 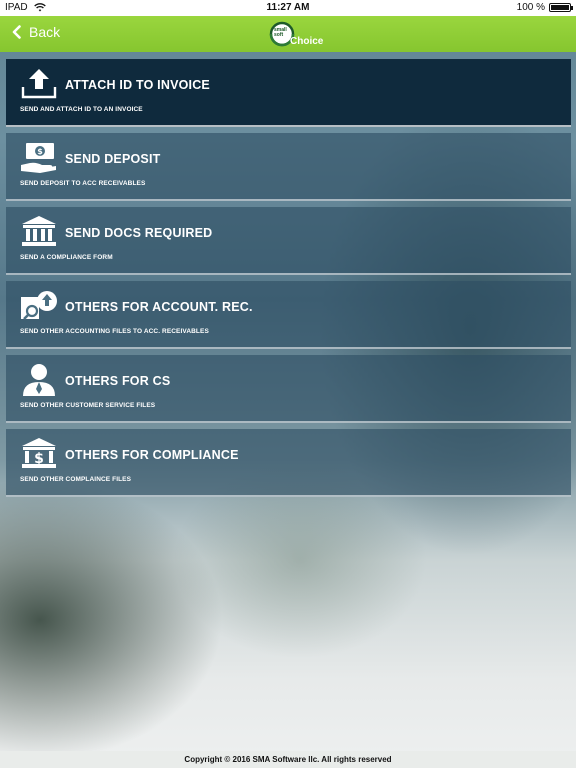 I want to click on back-label: Back, so click(x=45, y=32).